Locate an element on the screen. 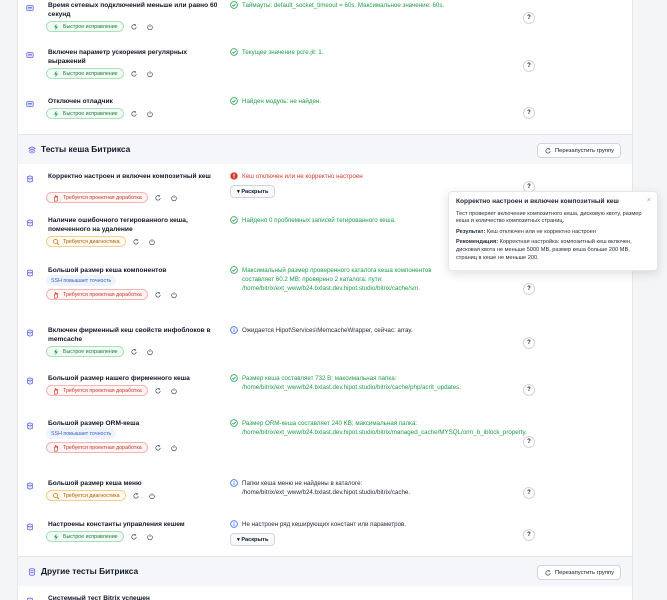  cache-glyph is located at coordinates (30, 486).